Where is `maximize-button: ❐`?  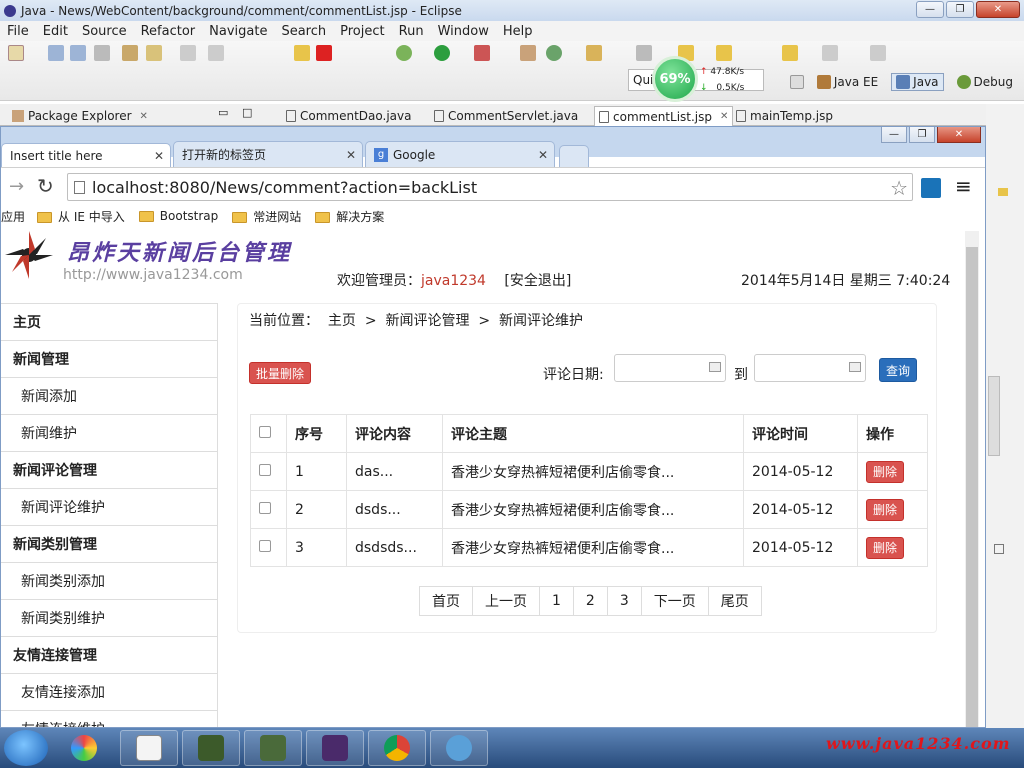 maximize-button: ❐ is located at coordinates (960, 9).